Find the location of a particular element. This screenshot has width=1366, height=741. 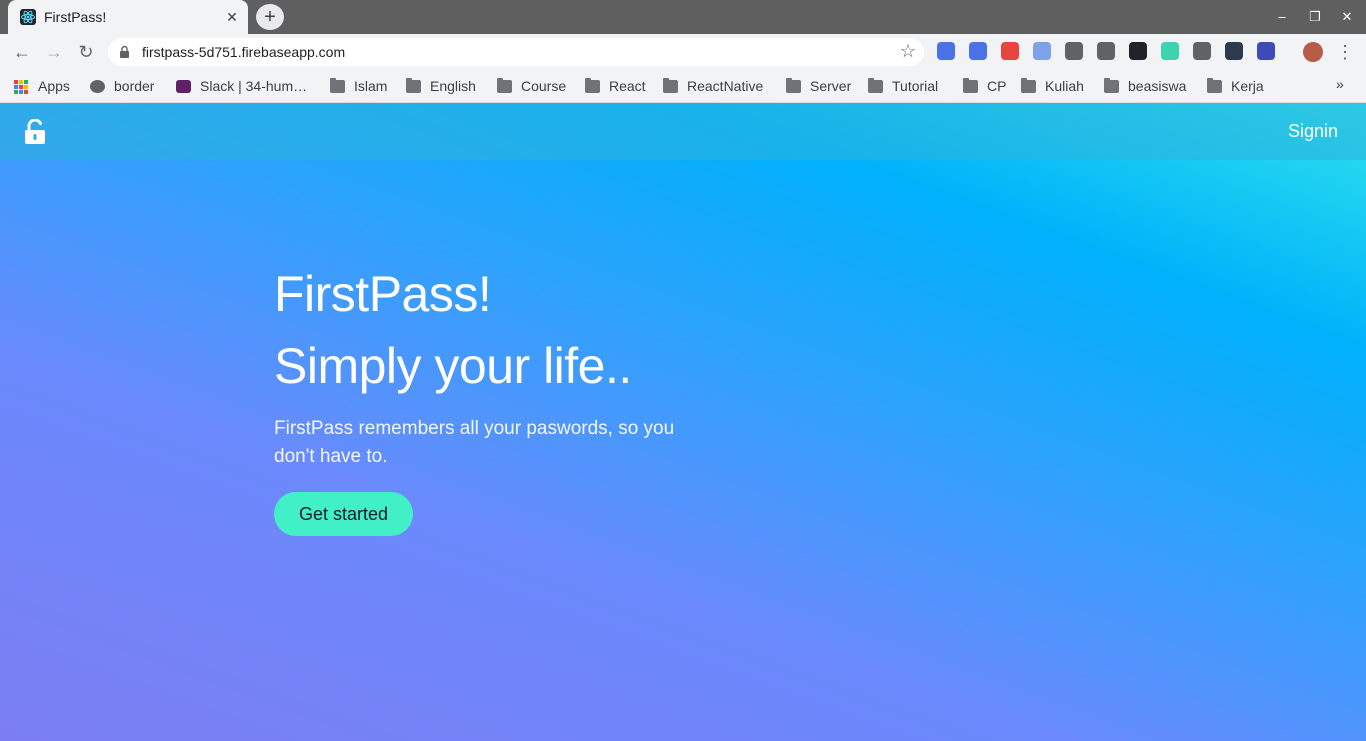

bookmark-label: Tutorial is located at coordinates (915, 86).